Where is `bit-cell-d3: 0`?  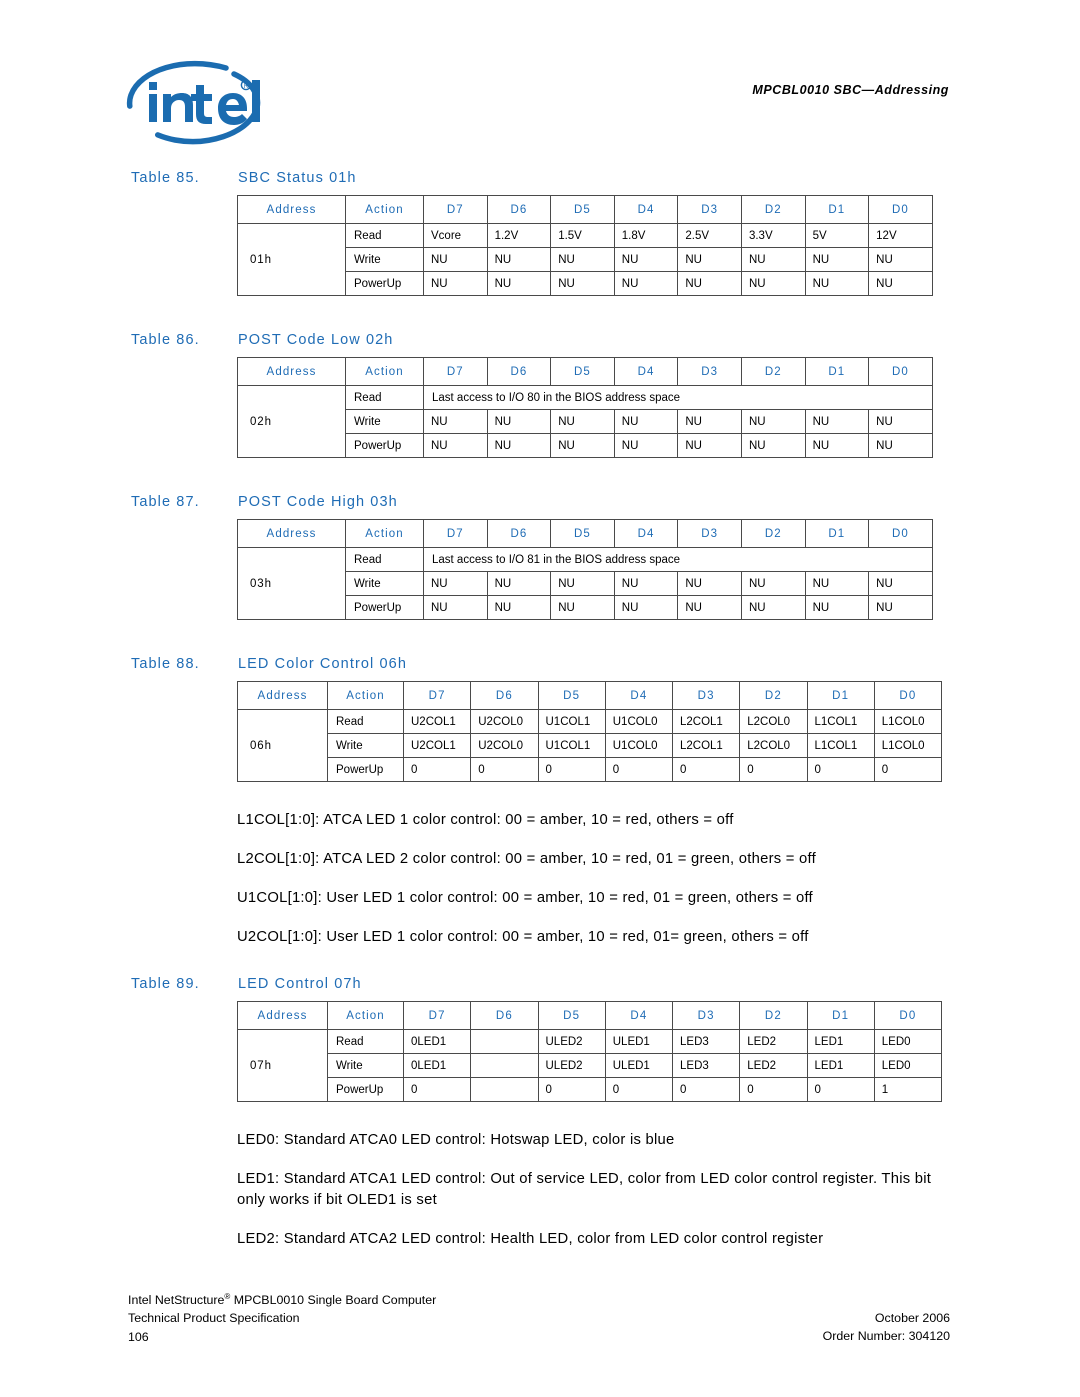 bit-cell-d3: 0 is located at coordinates (706, 769).